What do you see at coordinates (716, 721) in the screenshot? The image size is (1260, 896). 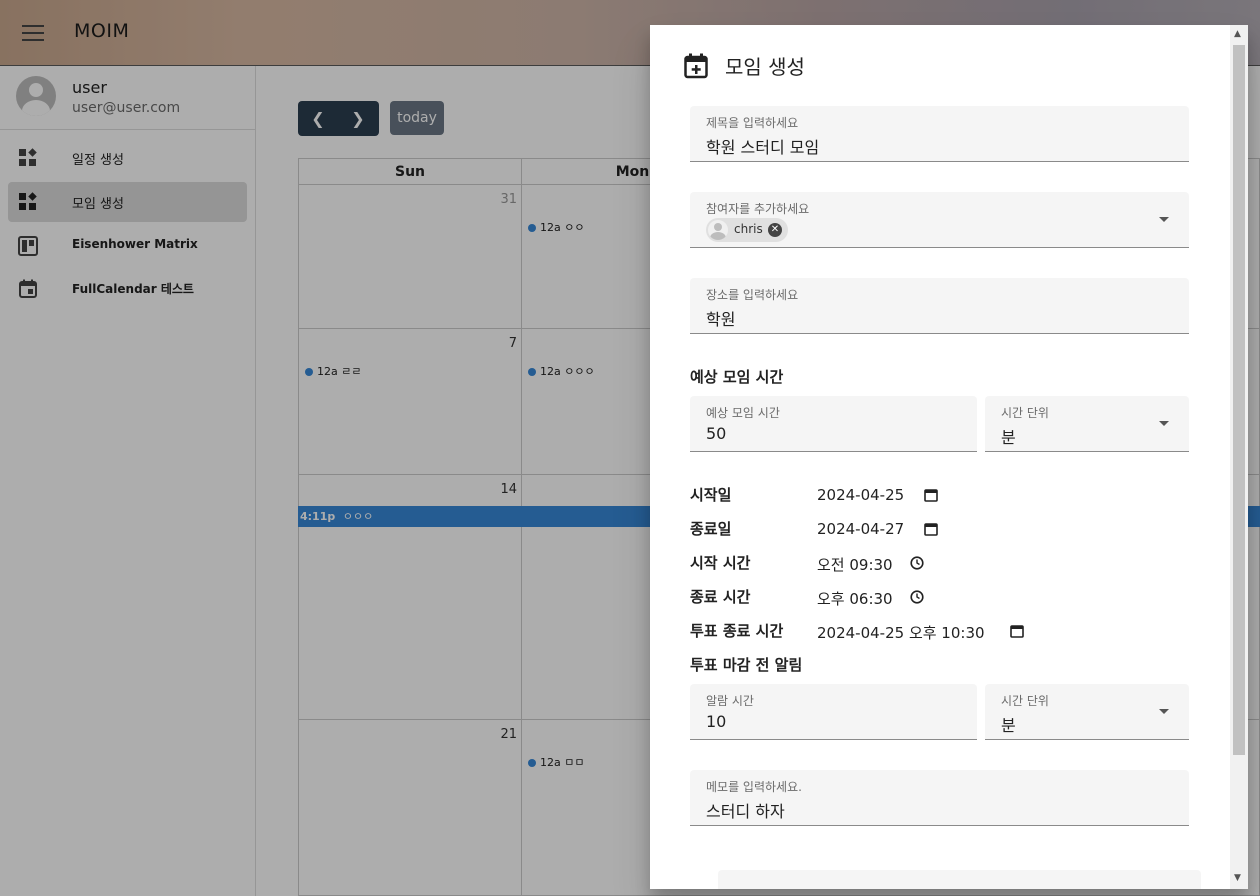 I see `field-value: 10` at bounding box center [716, 721].